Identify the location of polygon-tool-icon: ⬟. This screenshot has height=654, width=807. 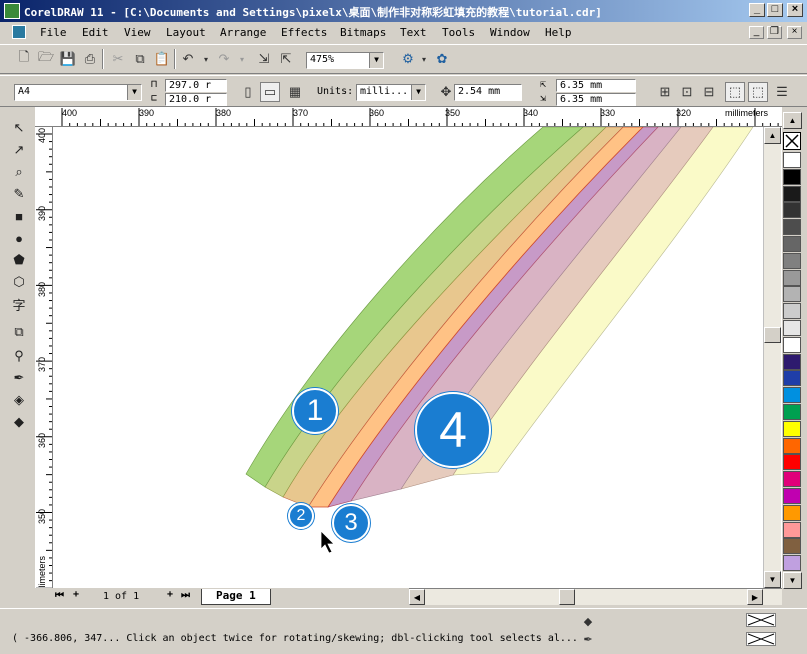
(19, 260).